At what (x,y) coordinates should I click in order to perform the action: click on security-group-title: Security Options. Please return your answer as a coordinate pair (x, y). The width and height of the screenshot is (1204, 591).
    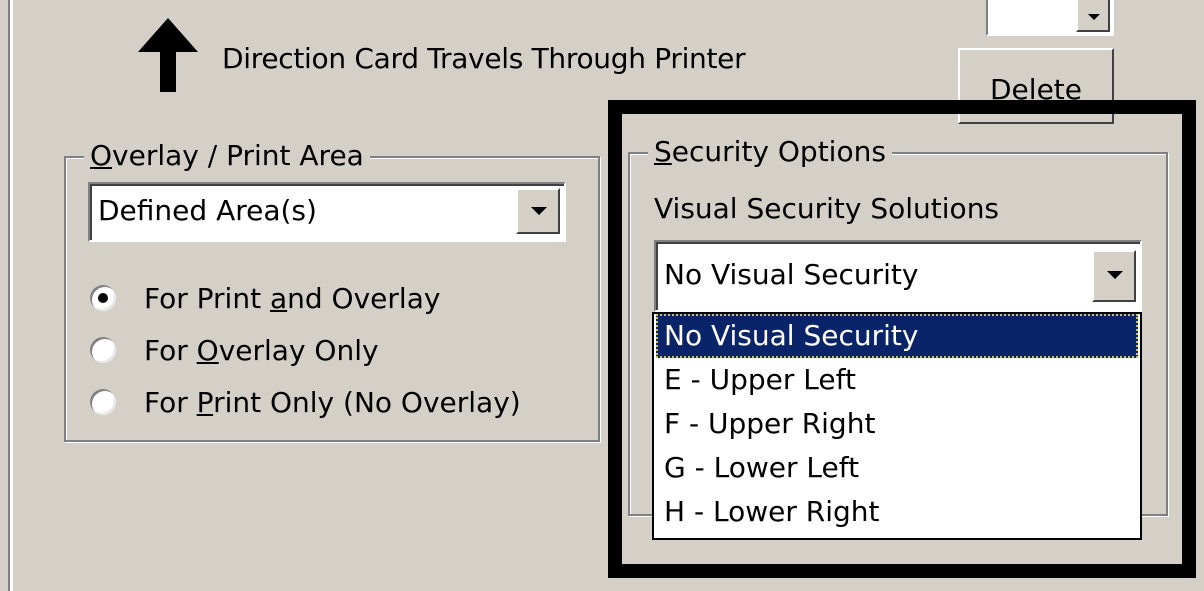
    Looking at the image, I should click on (770, 152).